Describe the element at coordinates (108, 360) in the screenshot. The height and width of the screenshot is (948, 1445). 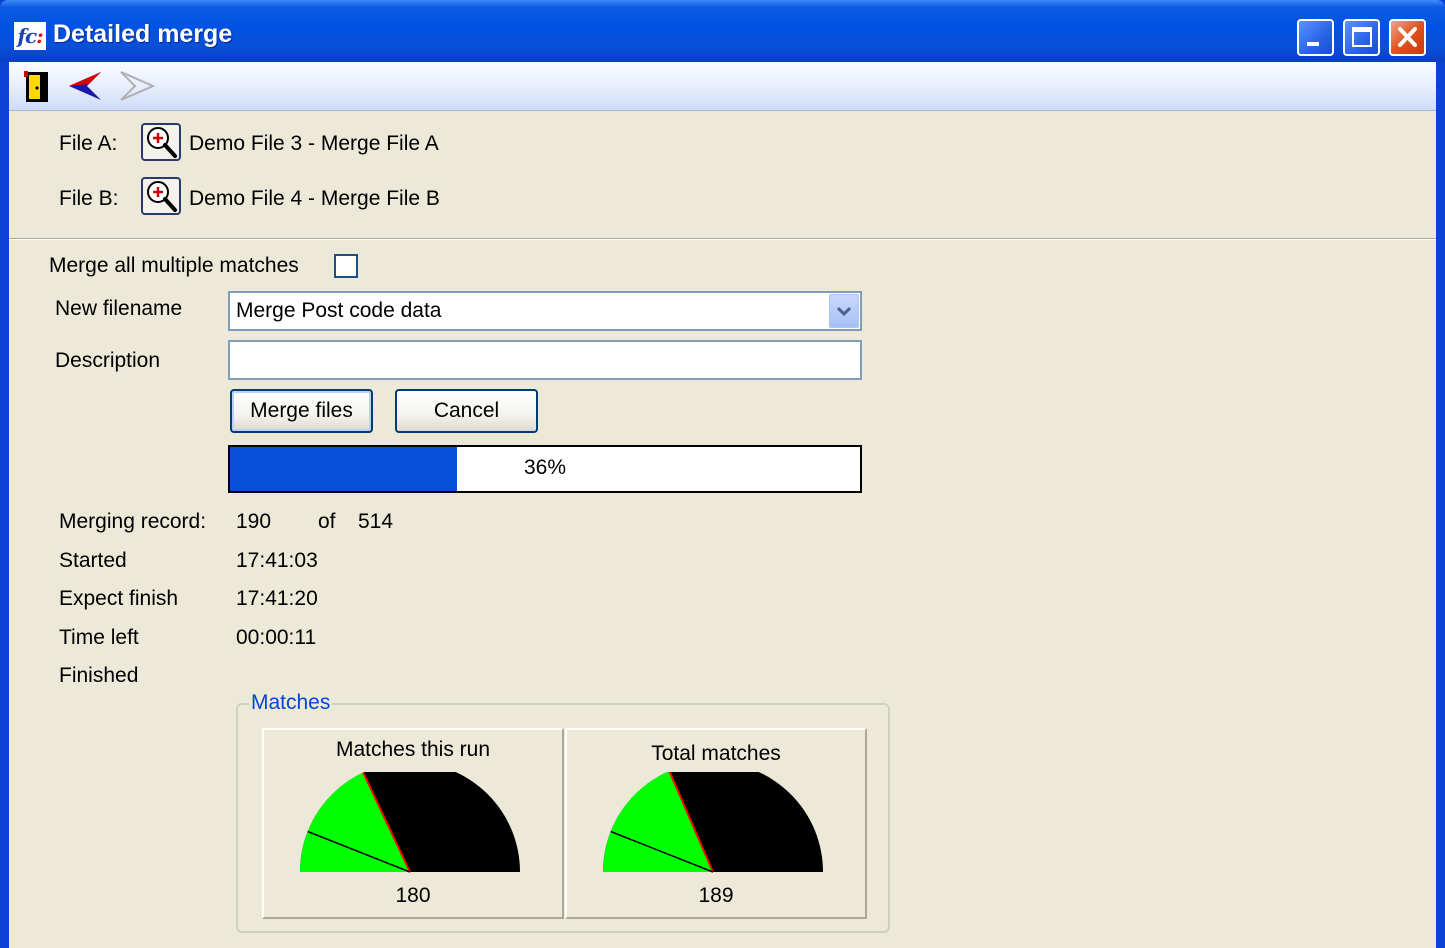
I see `description-label: Description` at that location.